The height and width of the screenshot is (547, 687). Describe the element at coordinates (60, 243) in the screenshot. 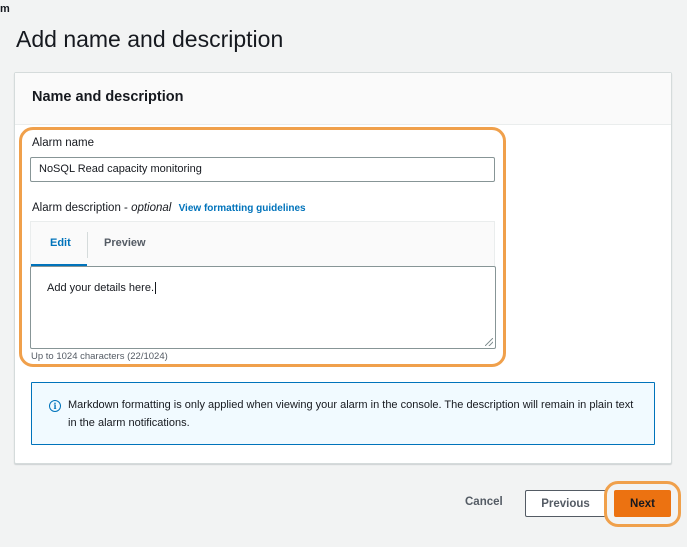

I see `tab-edit: Edit` at that location.